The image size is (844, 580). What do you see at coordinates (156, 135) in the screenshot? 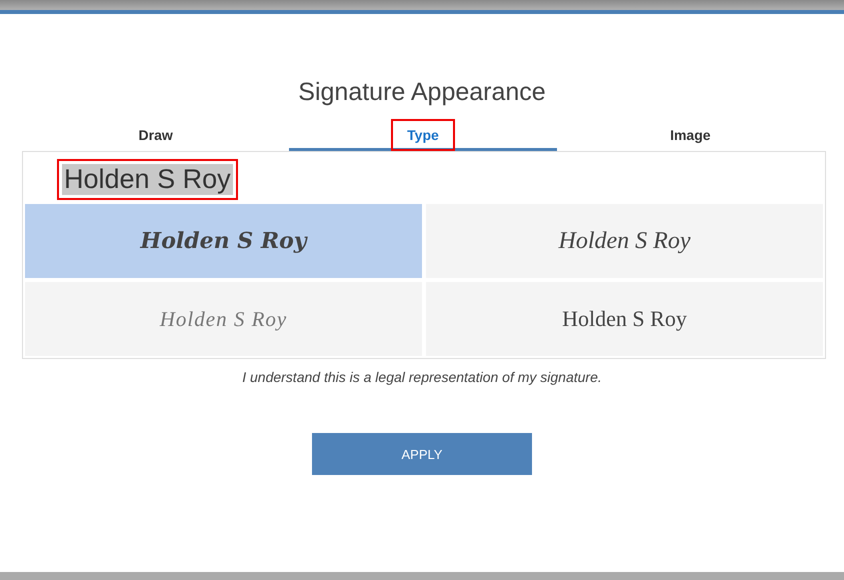
I see `tab: Draw` at bounding box center [156, 135].